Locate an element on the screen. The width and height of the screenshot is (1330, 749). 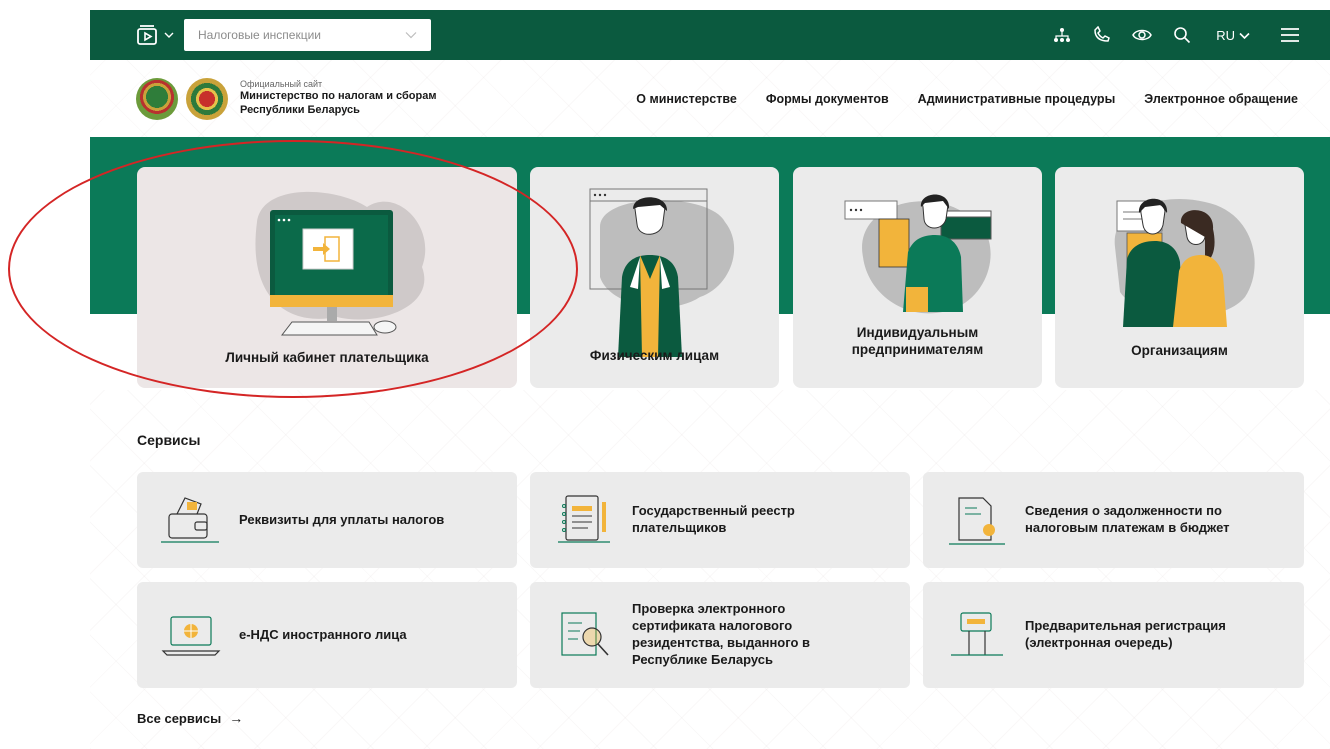
search-icon is located at coordinates (1182, 35).